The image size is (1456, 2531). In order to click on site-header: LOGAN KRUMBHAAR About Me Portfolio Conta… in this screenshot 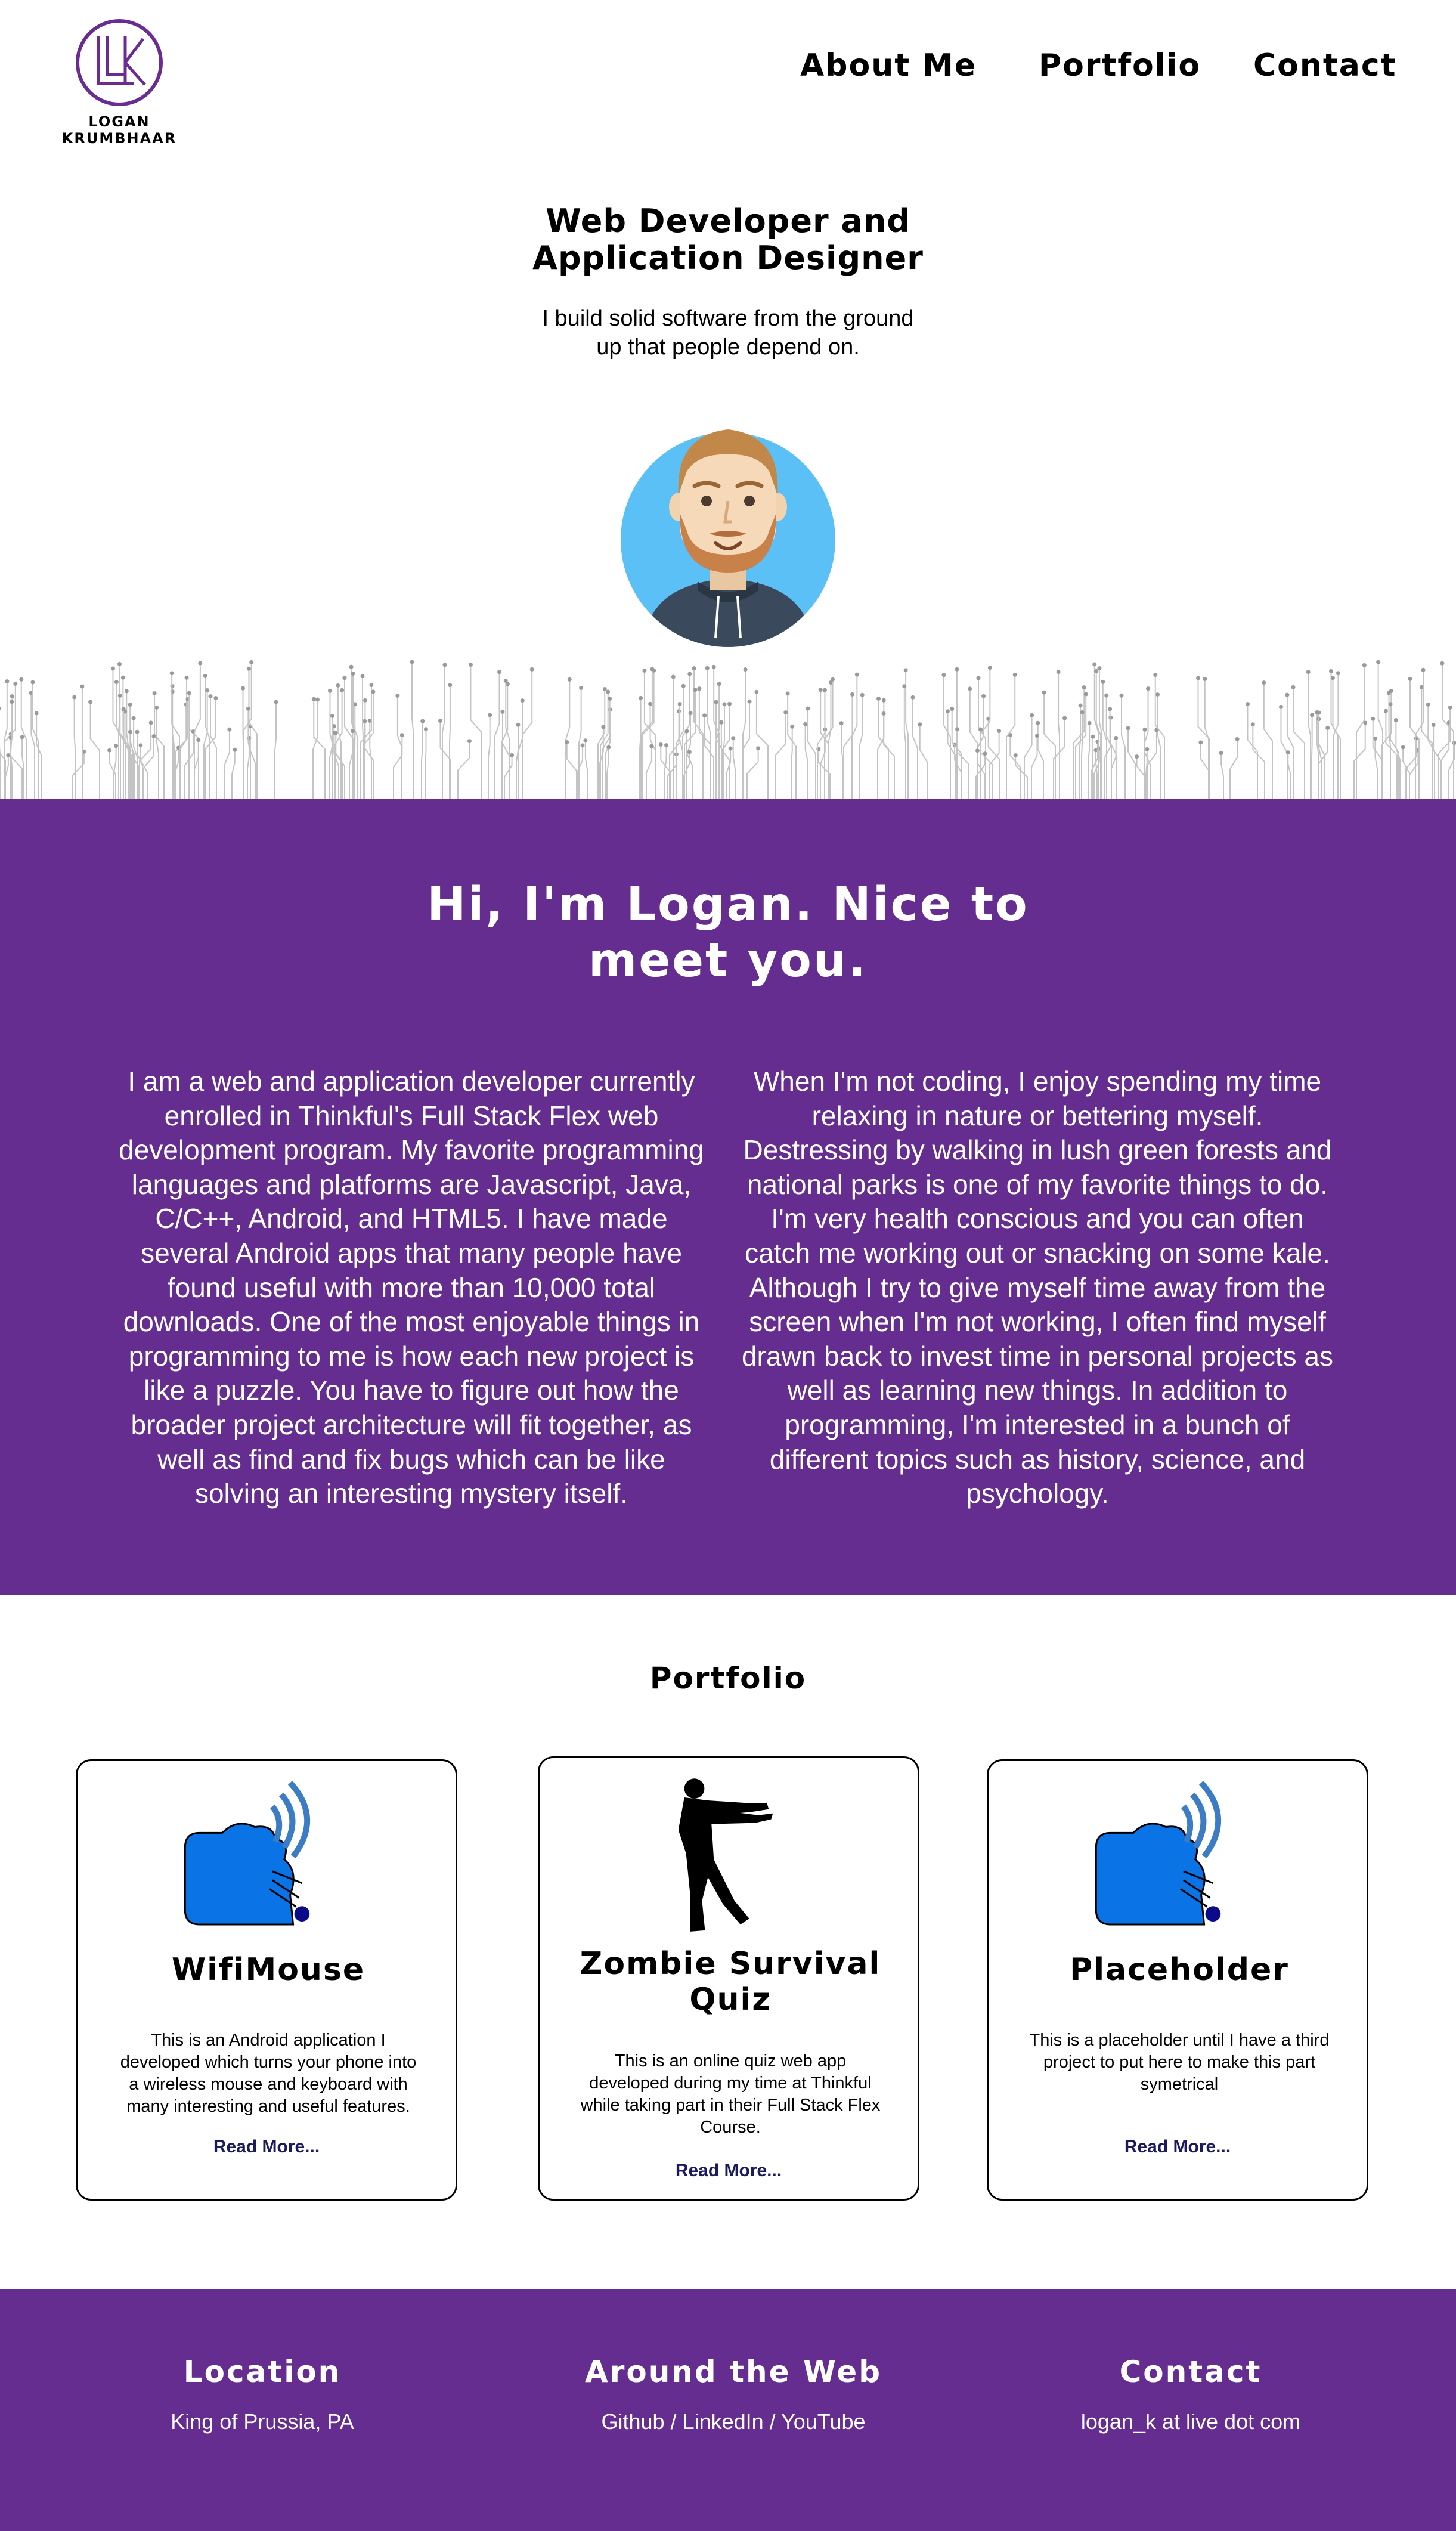, I will do `click(728, 89)`.